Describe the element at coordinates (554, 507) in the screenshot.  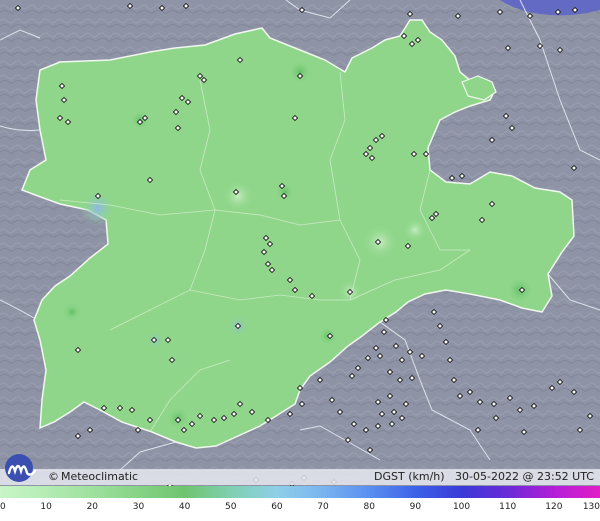
I see `scale-tick-label: 120` at that location.